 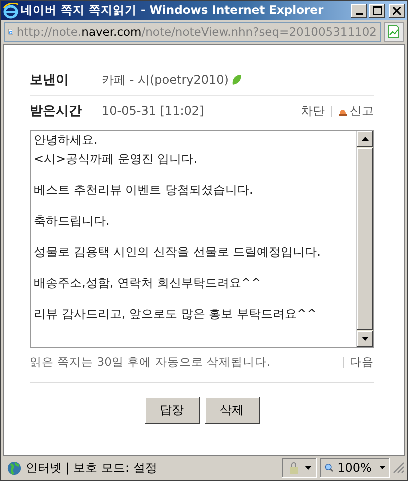 I want to click on received-value: 10-05-31 [11:02], so click(x=153, y=111).